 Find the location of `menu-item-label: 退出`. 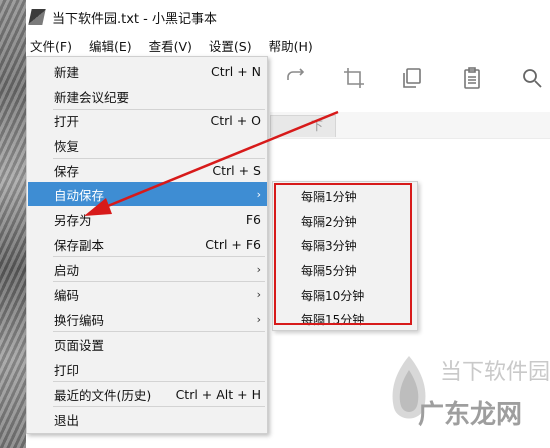

menu-item-label: 退出 is located at coordinates (67, 420).